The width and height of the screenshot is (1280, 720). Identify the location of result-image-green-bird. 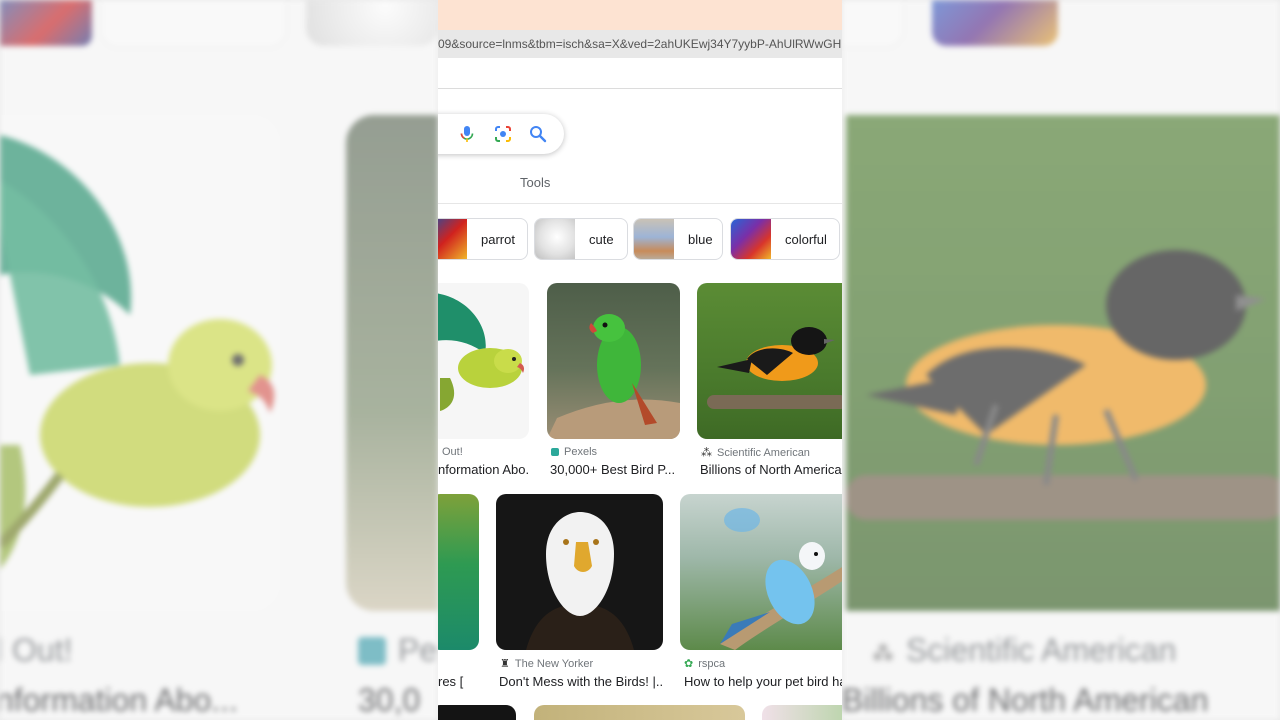
(458, 572).